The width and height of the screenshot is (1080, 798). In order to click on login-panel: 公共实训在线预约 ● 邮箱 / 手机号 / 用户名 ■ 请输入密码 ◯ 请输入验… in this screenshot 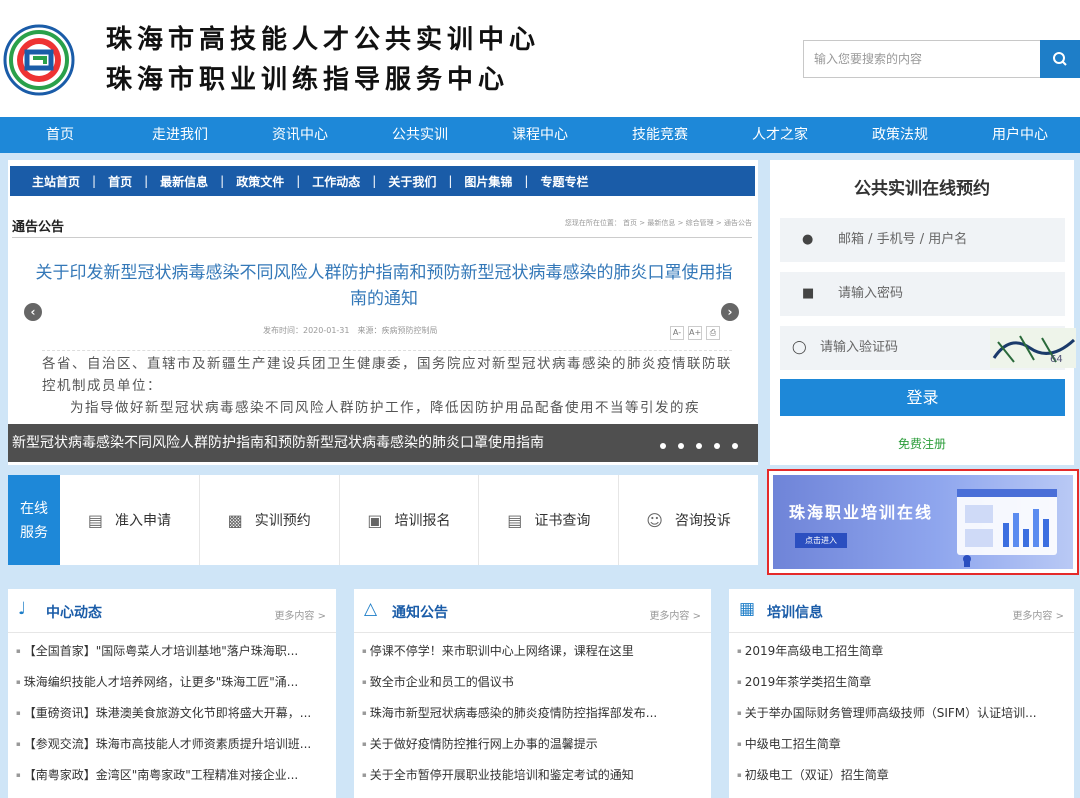, I will do `click(923, 312)`.